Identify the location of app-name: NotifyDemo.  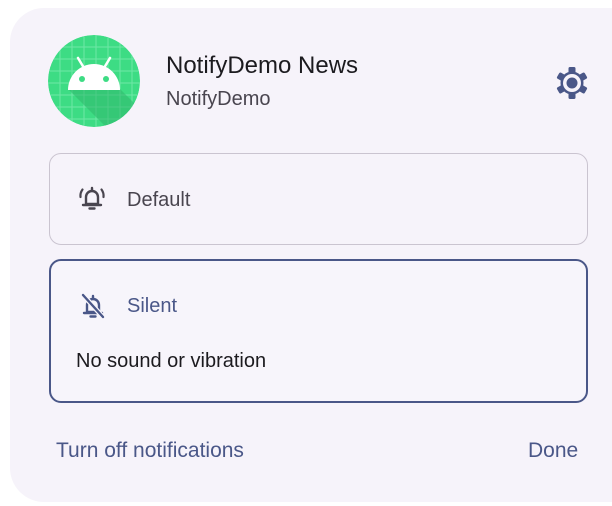
(218, 99).